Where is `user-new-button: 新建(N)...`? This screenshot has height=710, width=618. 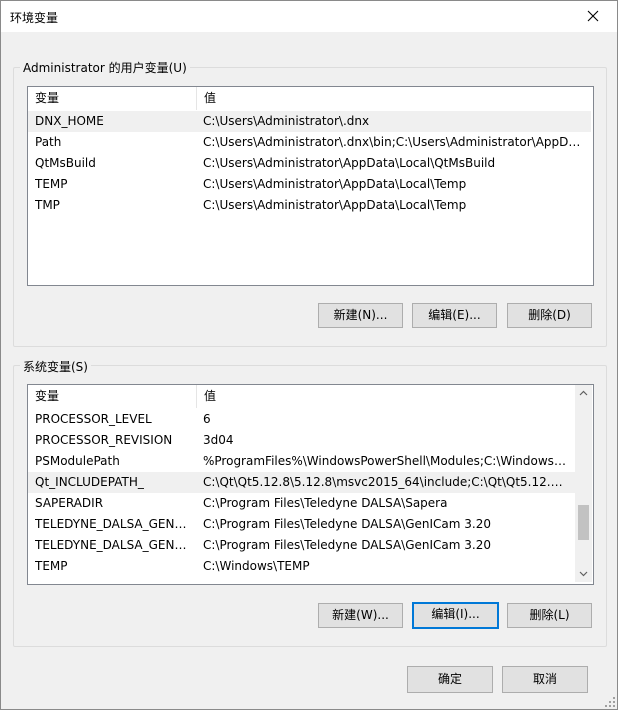 user-new-button: 新建(N)... is located at coordinates (360, 315).